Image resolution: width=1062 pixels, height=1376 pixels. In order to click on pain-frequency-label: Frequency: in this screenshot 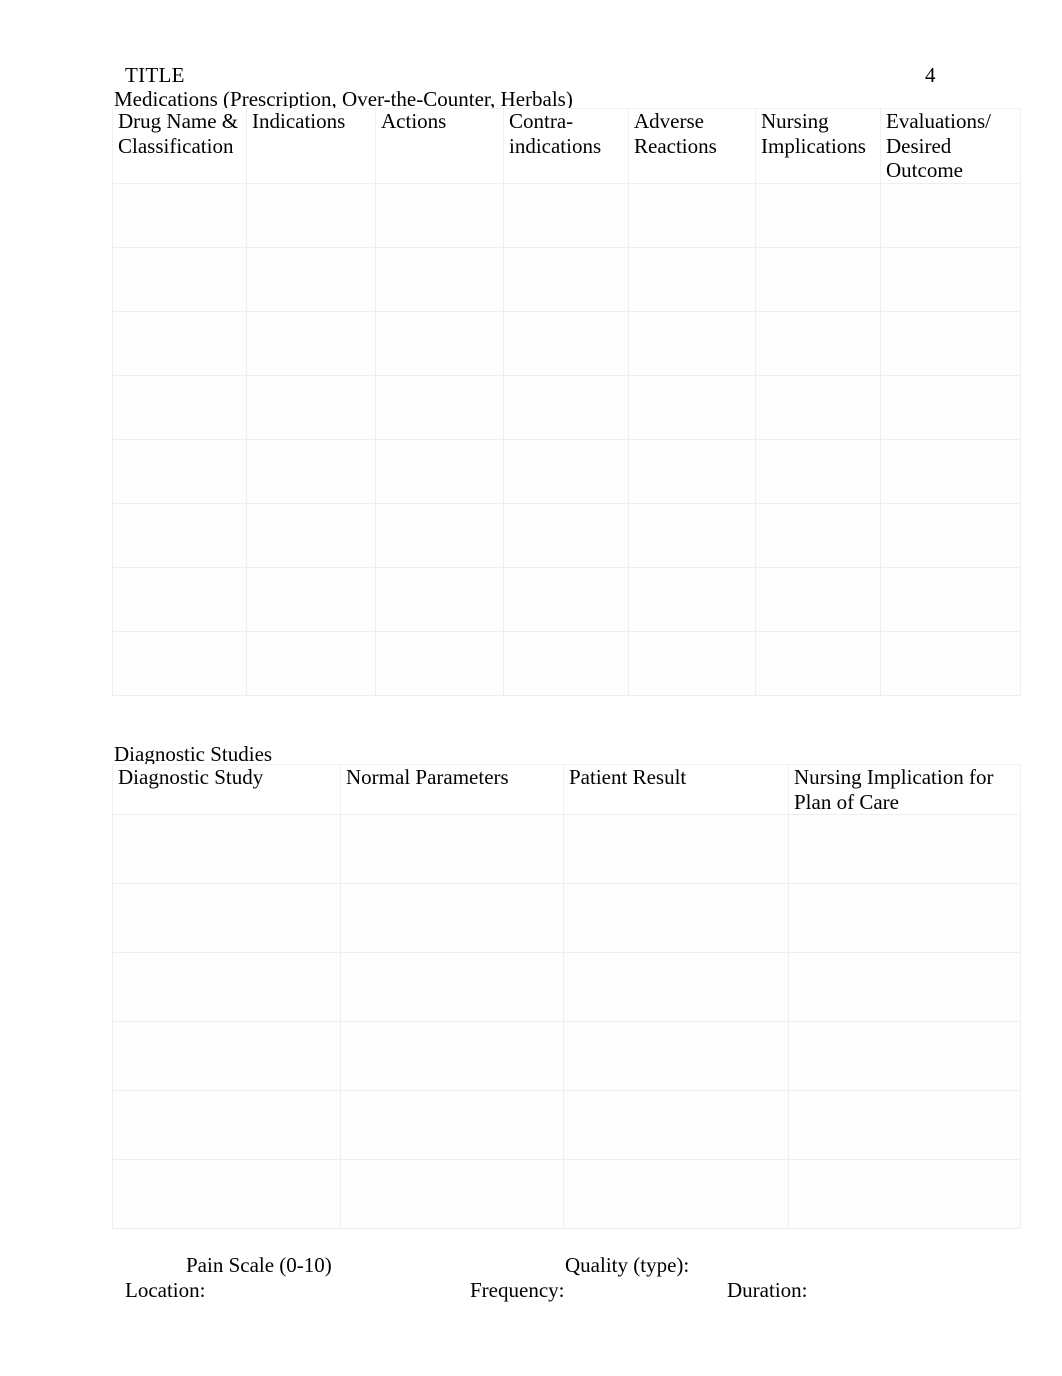, I will do `click(517, 1290)`.